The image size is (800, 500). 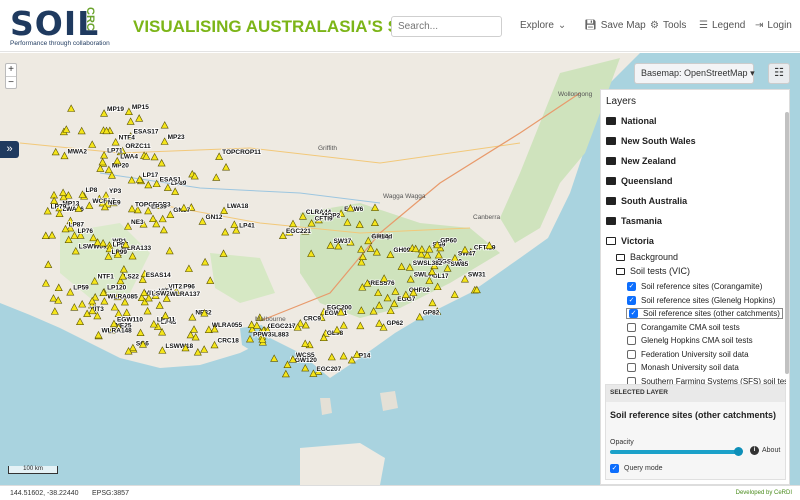 What do you see at coordinates (115, 151) in the screenshot?
I see `site-label: LP71` at bounding box center [115, 151].